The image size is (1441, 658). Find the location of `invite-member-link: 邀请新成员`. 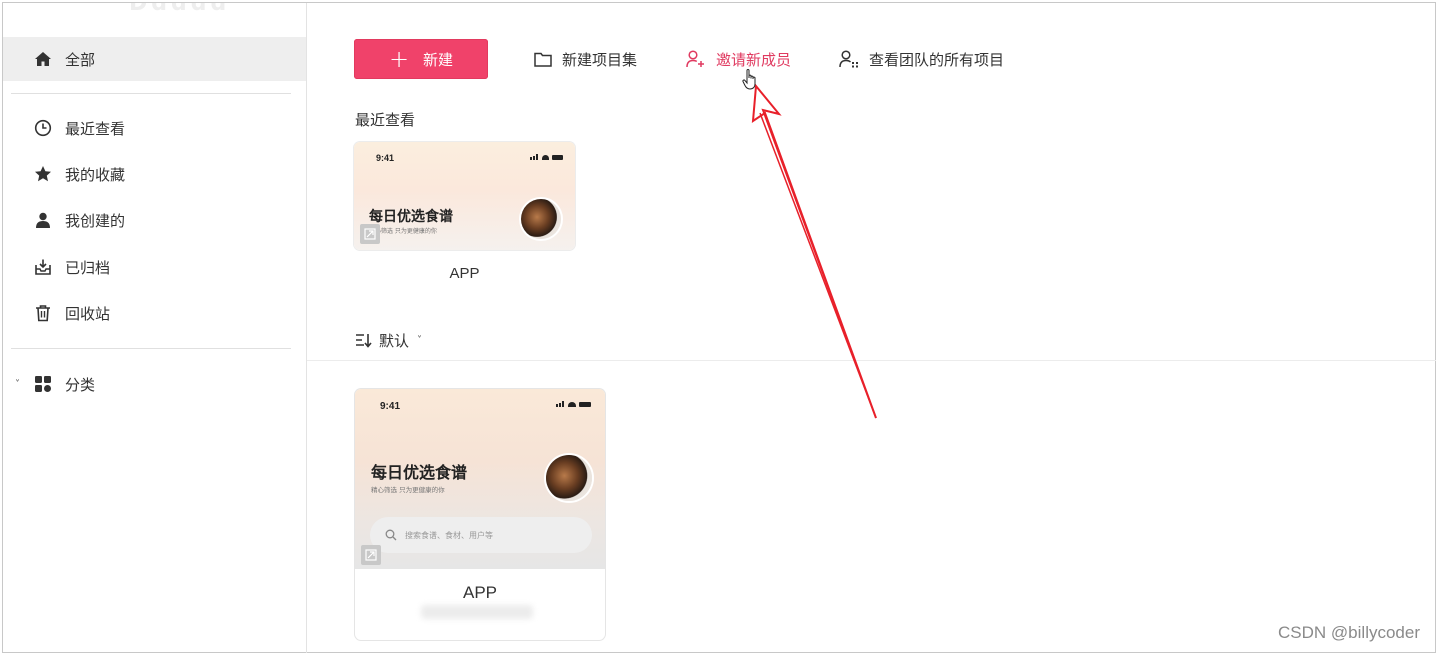

invite-member-link: 邀请新成员 is located at coordinates (738, 59).